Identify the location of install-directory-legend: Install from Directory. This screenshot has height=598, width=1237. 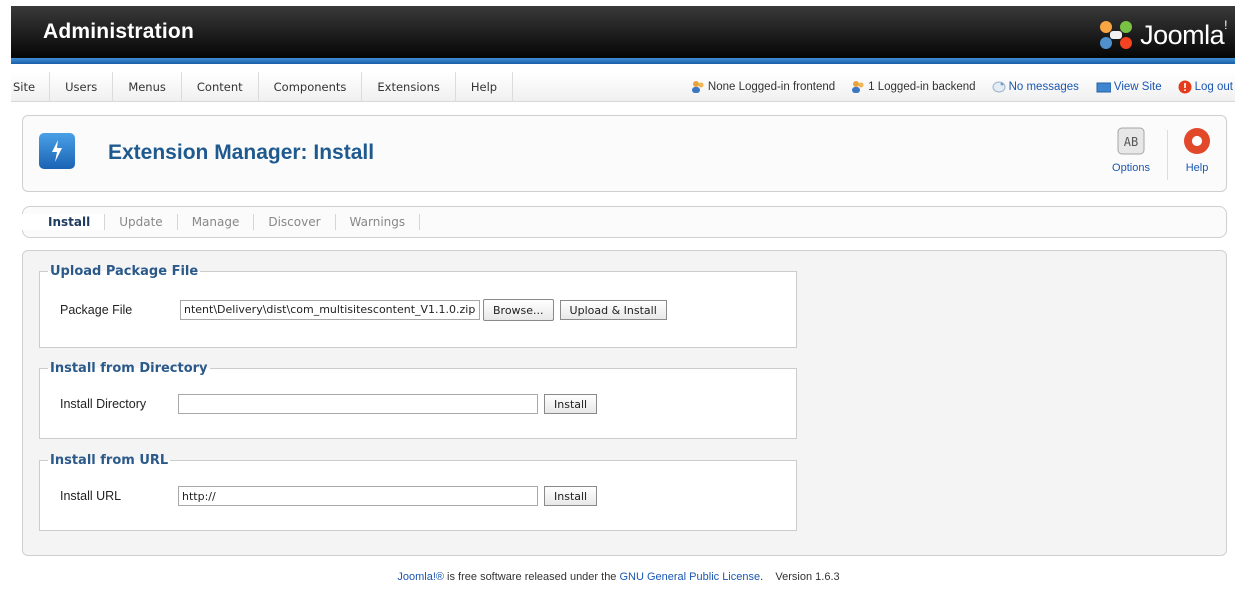
(129, 368).